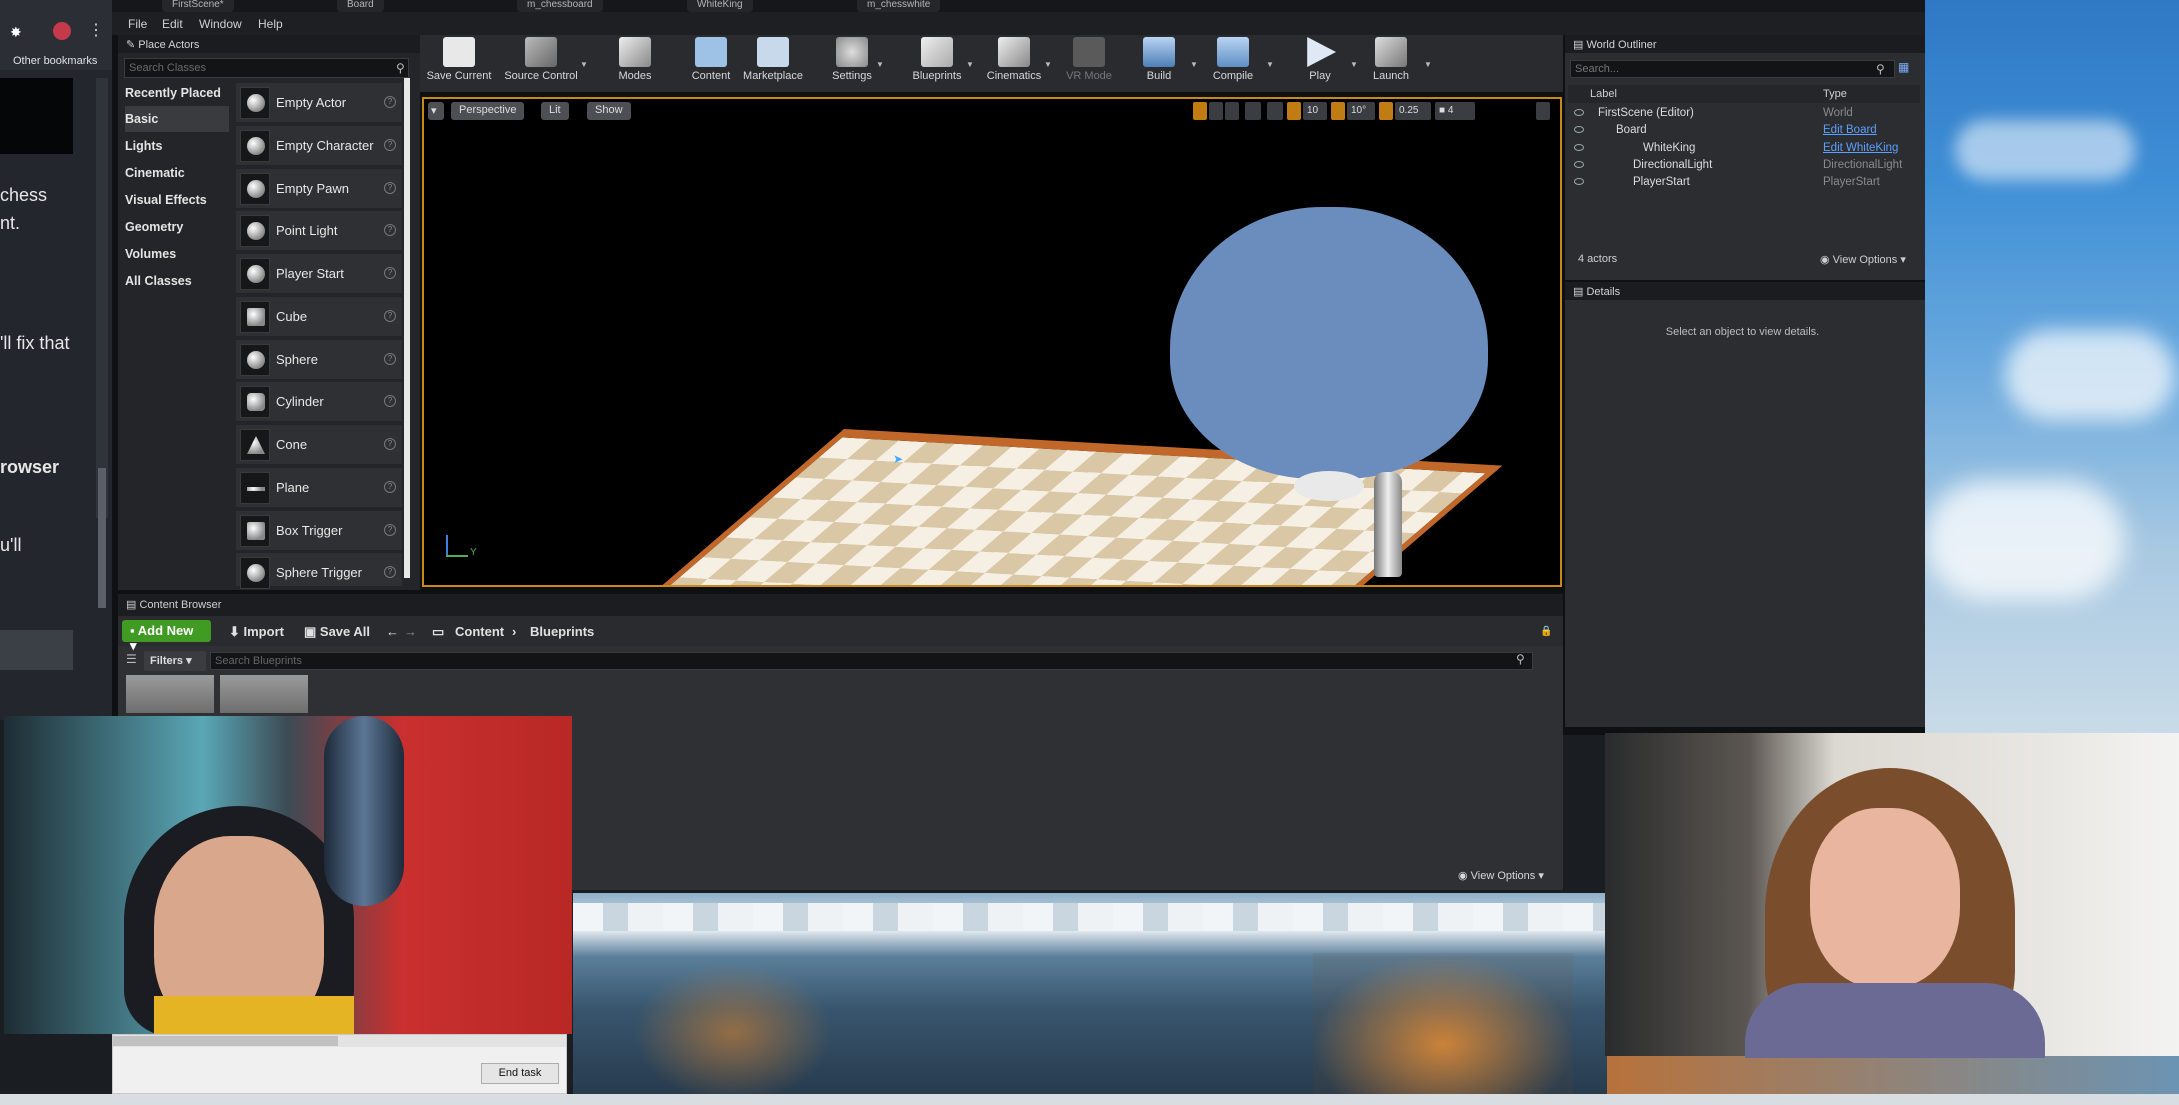 This screenshot has width=2179, height=1105. Describe the element at coordinates (16, 32) in the screenshot. I see `extension-icon: ✸` at that location.